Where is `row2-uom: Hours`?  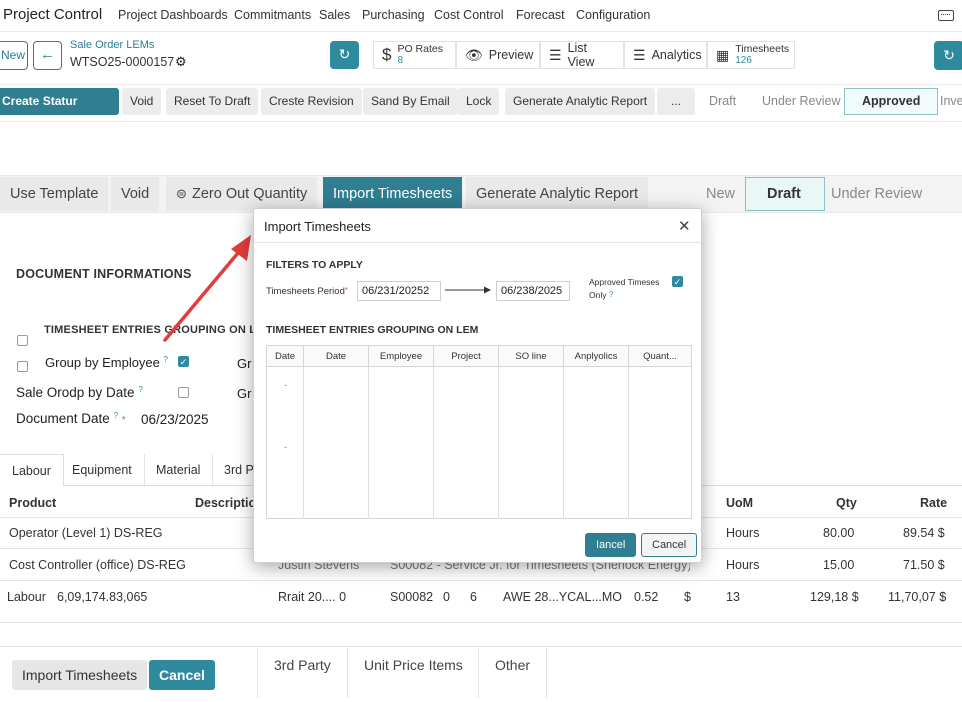 row2-uom: Hours is located at coordinates (743, 565).